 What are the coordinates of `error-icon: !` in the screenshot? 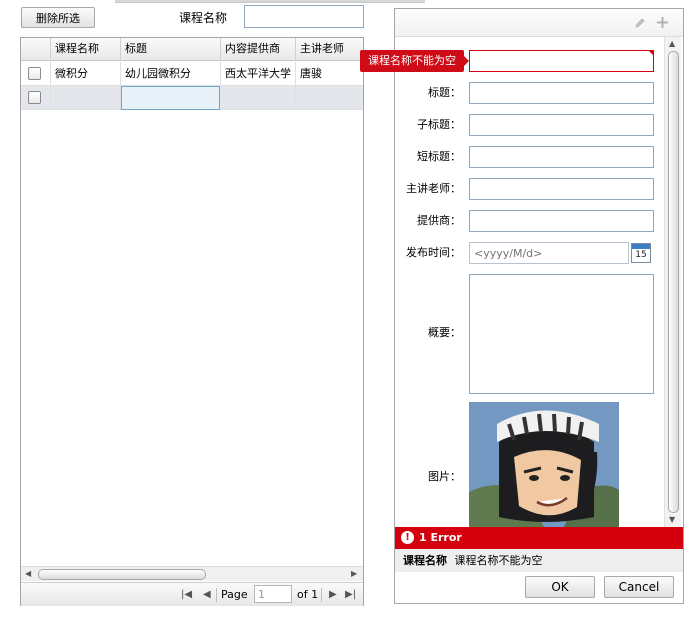 It's located at (407, 537).